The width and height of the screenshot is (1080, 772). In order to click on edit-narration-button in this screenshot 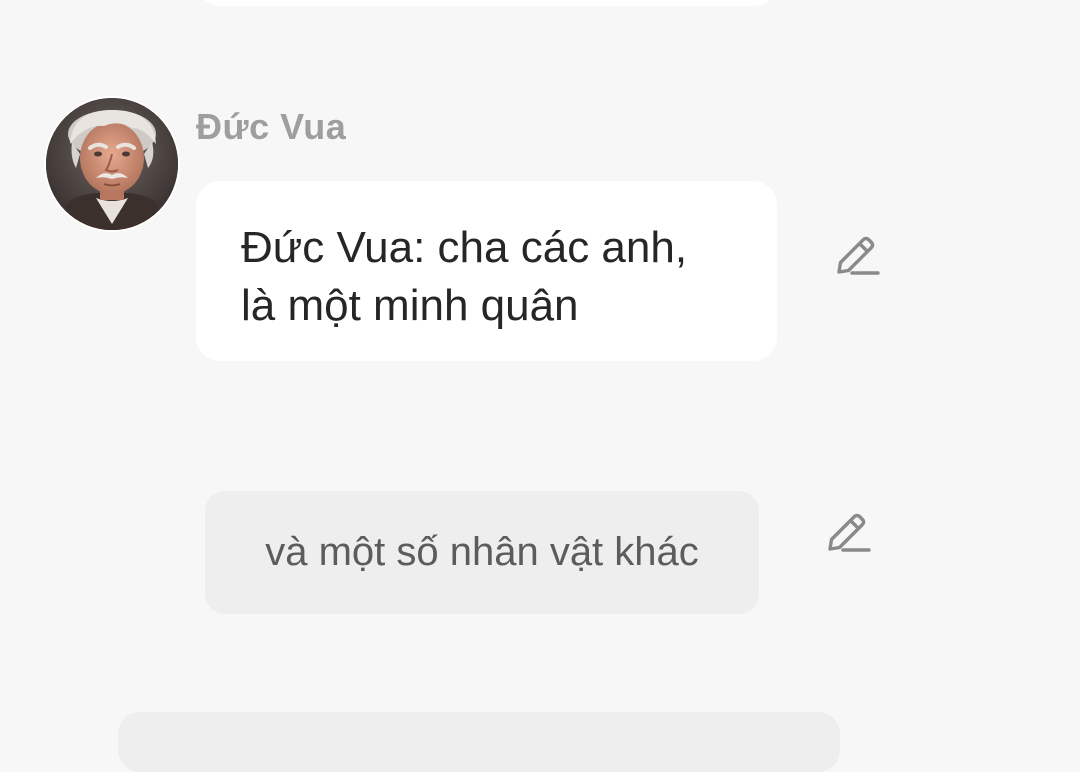, I will do `click(847, 532)`.